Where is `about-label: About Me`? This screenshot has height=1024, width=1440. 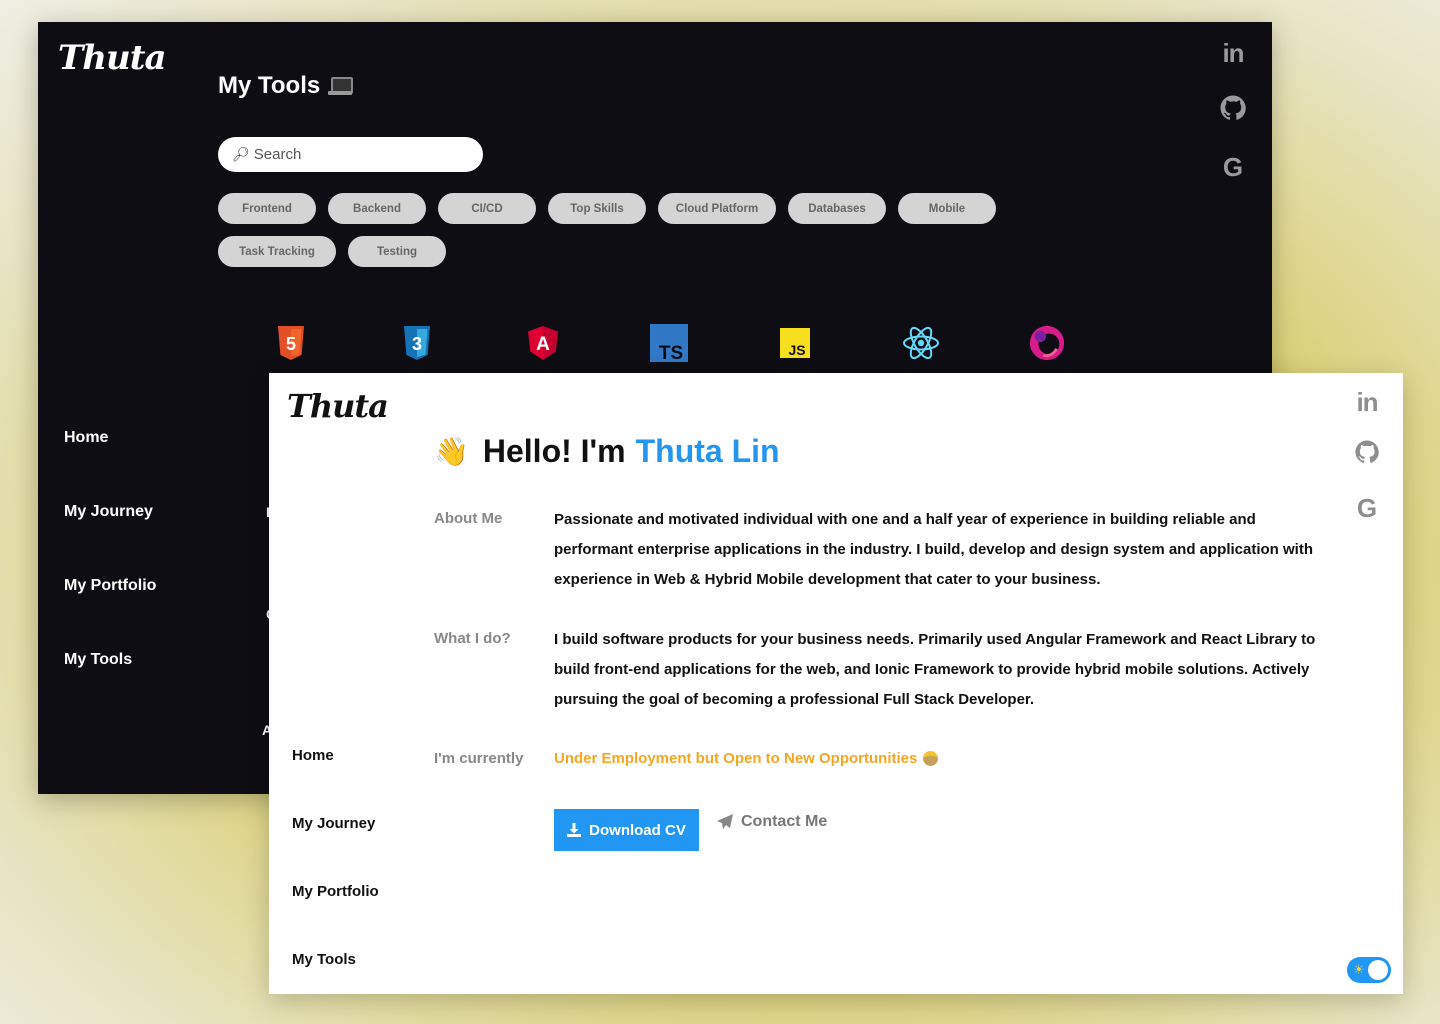 about-label: About Me is located at coordinates (468, 518).